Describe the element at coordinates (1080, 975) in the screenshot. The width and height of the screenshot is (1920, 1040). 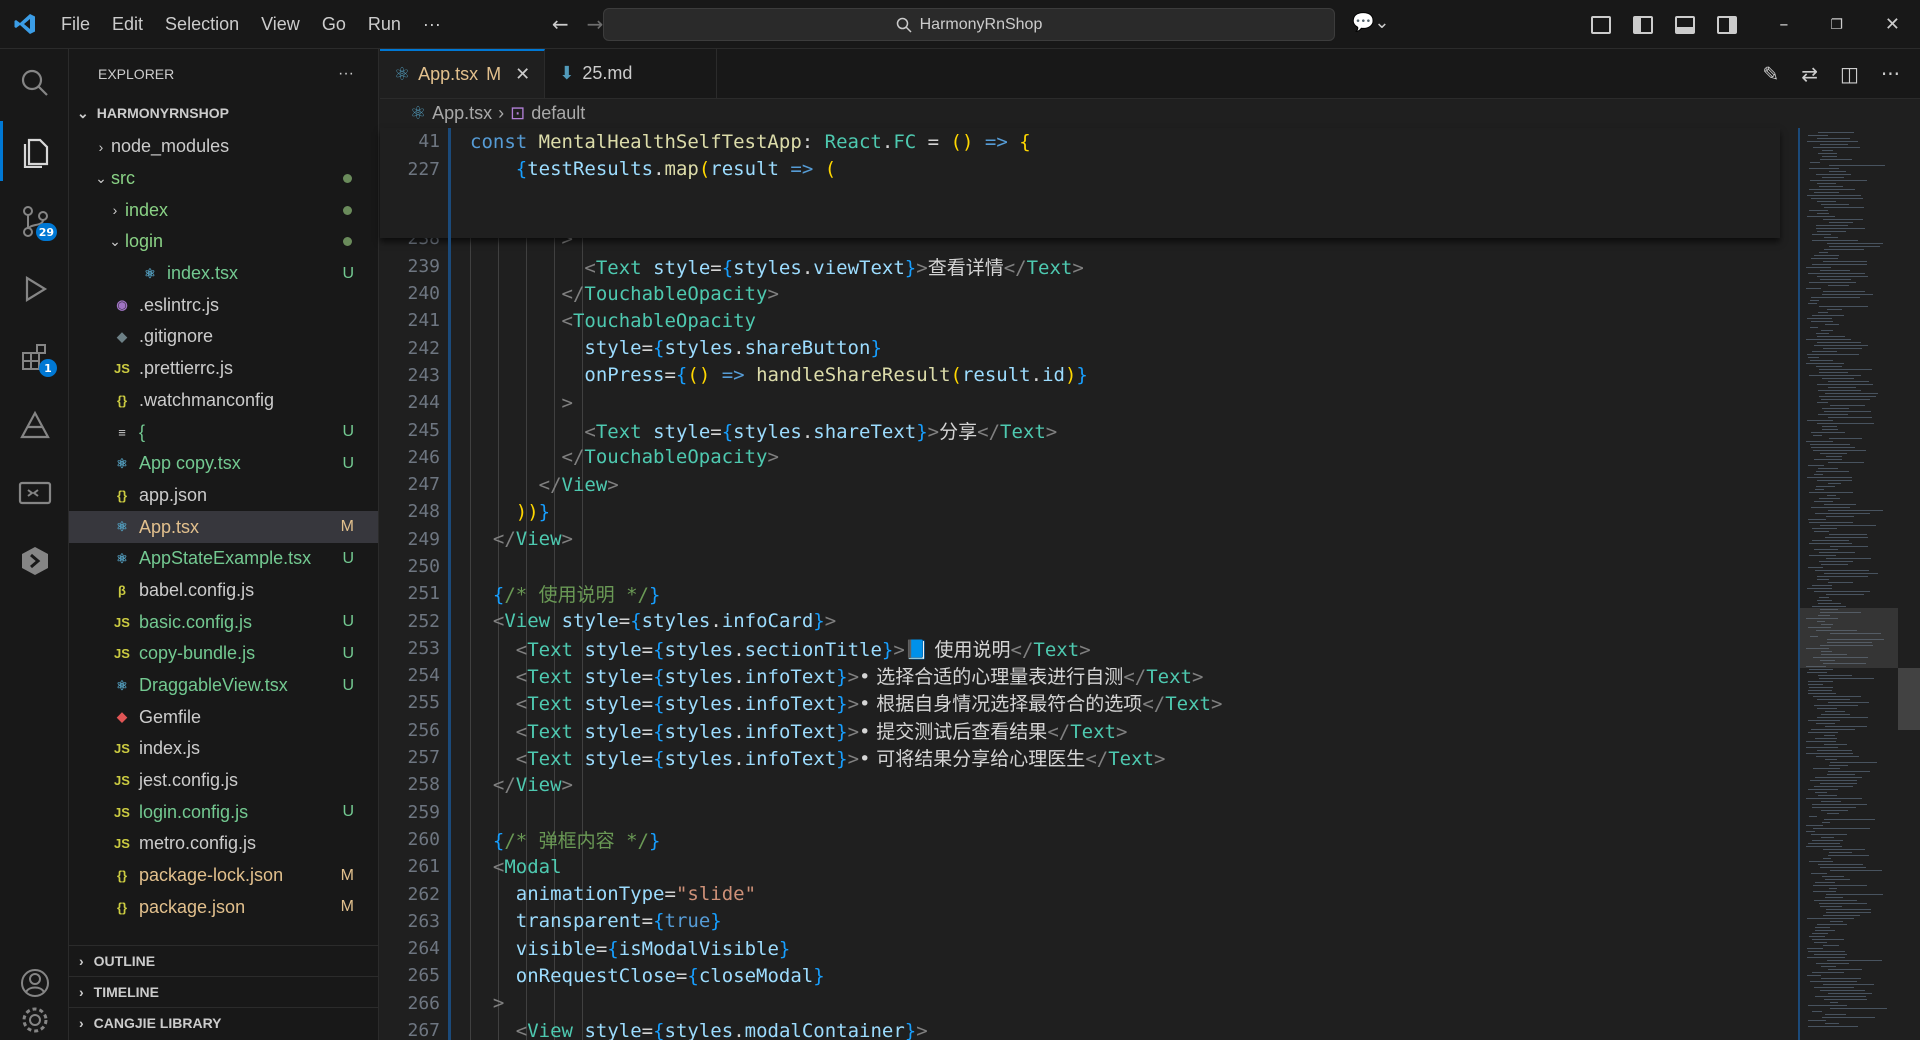
I see `code-line: 265 onRequestClose={closeModal}` at that location.